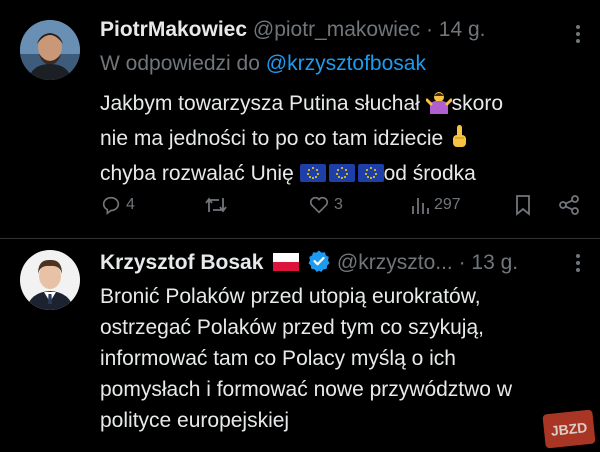 The image size is (600, 452). What do you see at coordinates (173, 29) in the screenshot?
I see `display-name: PiotrMakowiec` at bounding box center [173, 29].